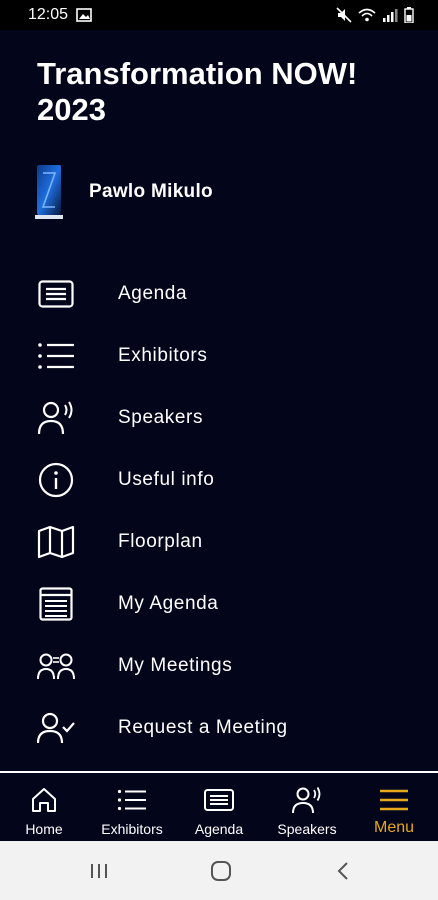 The image size is (438, 900). Describe the element at coordinates (56, 728) in the screenshot. I see `user-check-icon` at that location.